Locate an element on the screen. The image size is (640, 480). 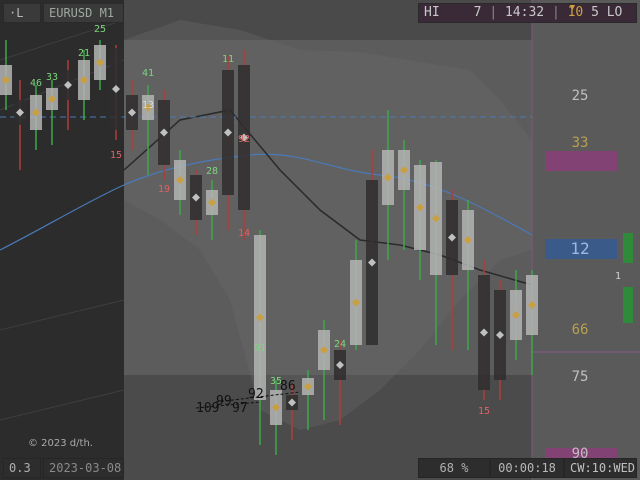
symbol-timeframe-label: EURUSD M1 is located at coordinates (82, 13).